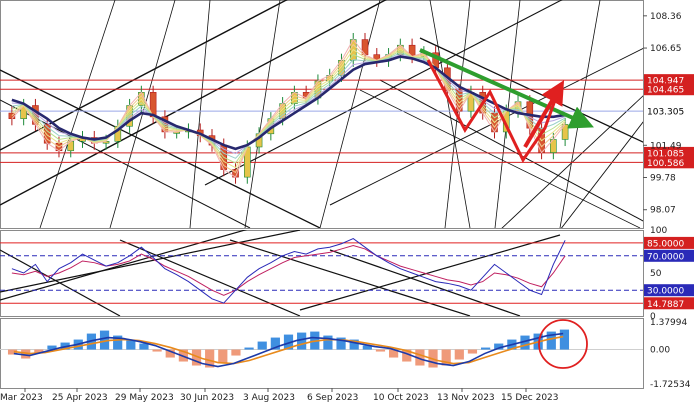 Image resolution: width=695 pixels, height=405 pixels. I want to click on osc-tag-text-1: 70.0000, so click(665, 257).